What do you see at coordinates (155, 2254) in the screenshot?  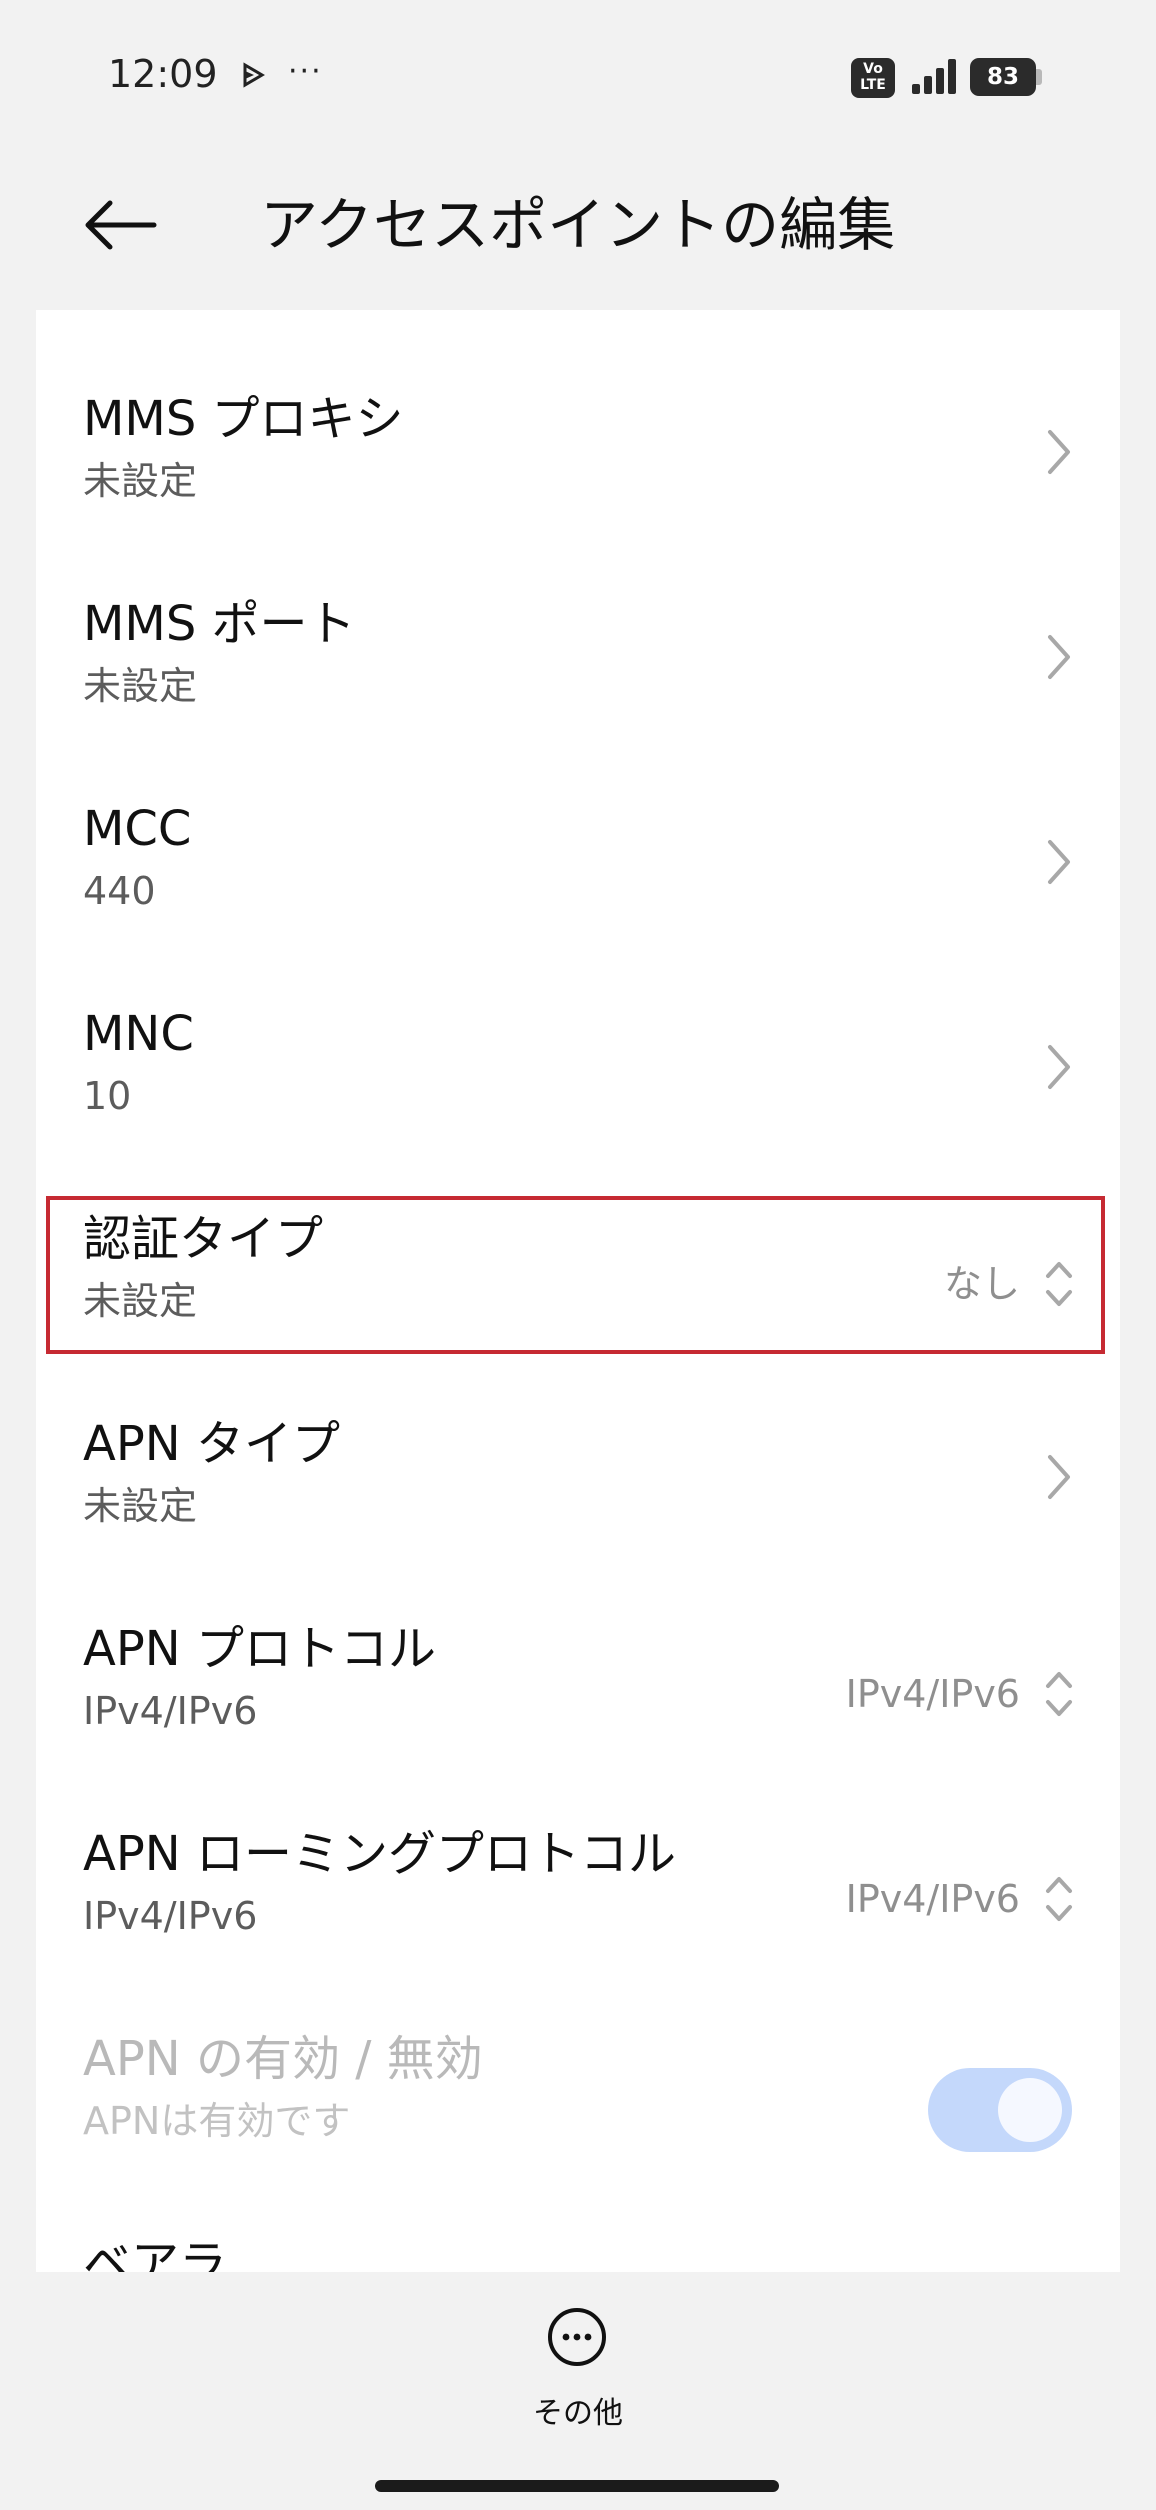 I see `setting-title: ベアラ` at bounding box center [155, 2254].